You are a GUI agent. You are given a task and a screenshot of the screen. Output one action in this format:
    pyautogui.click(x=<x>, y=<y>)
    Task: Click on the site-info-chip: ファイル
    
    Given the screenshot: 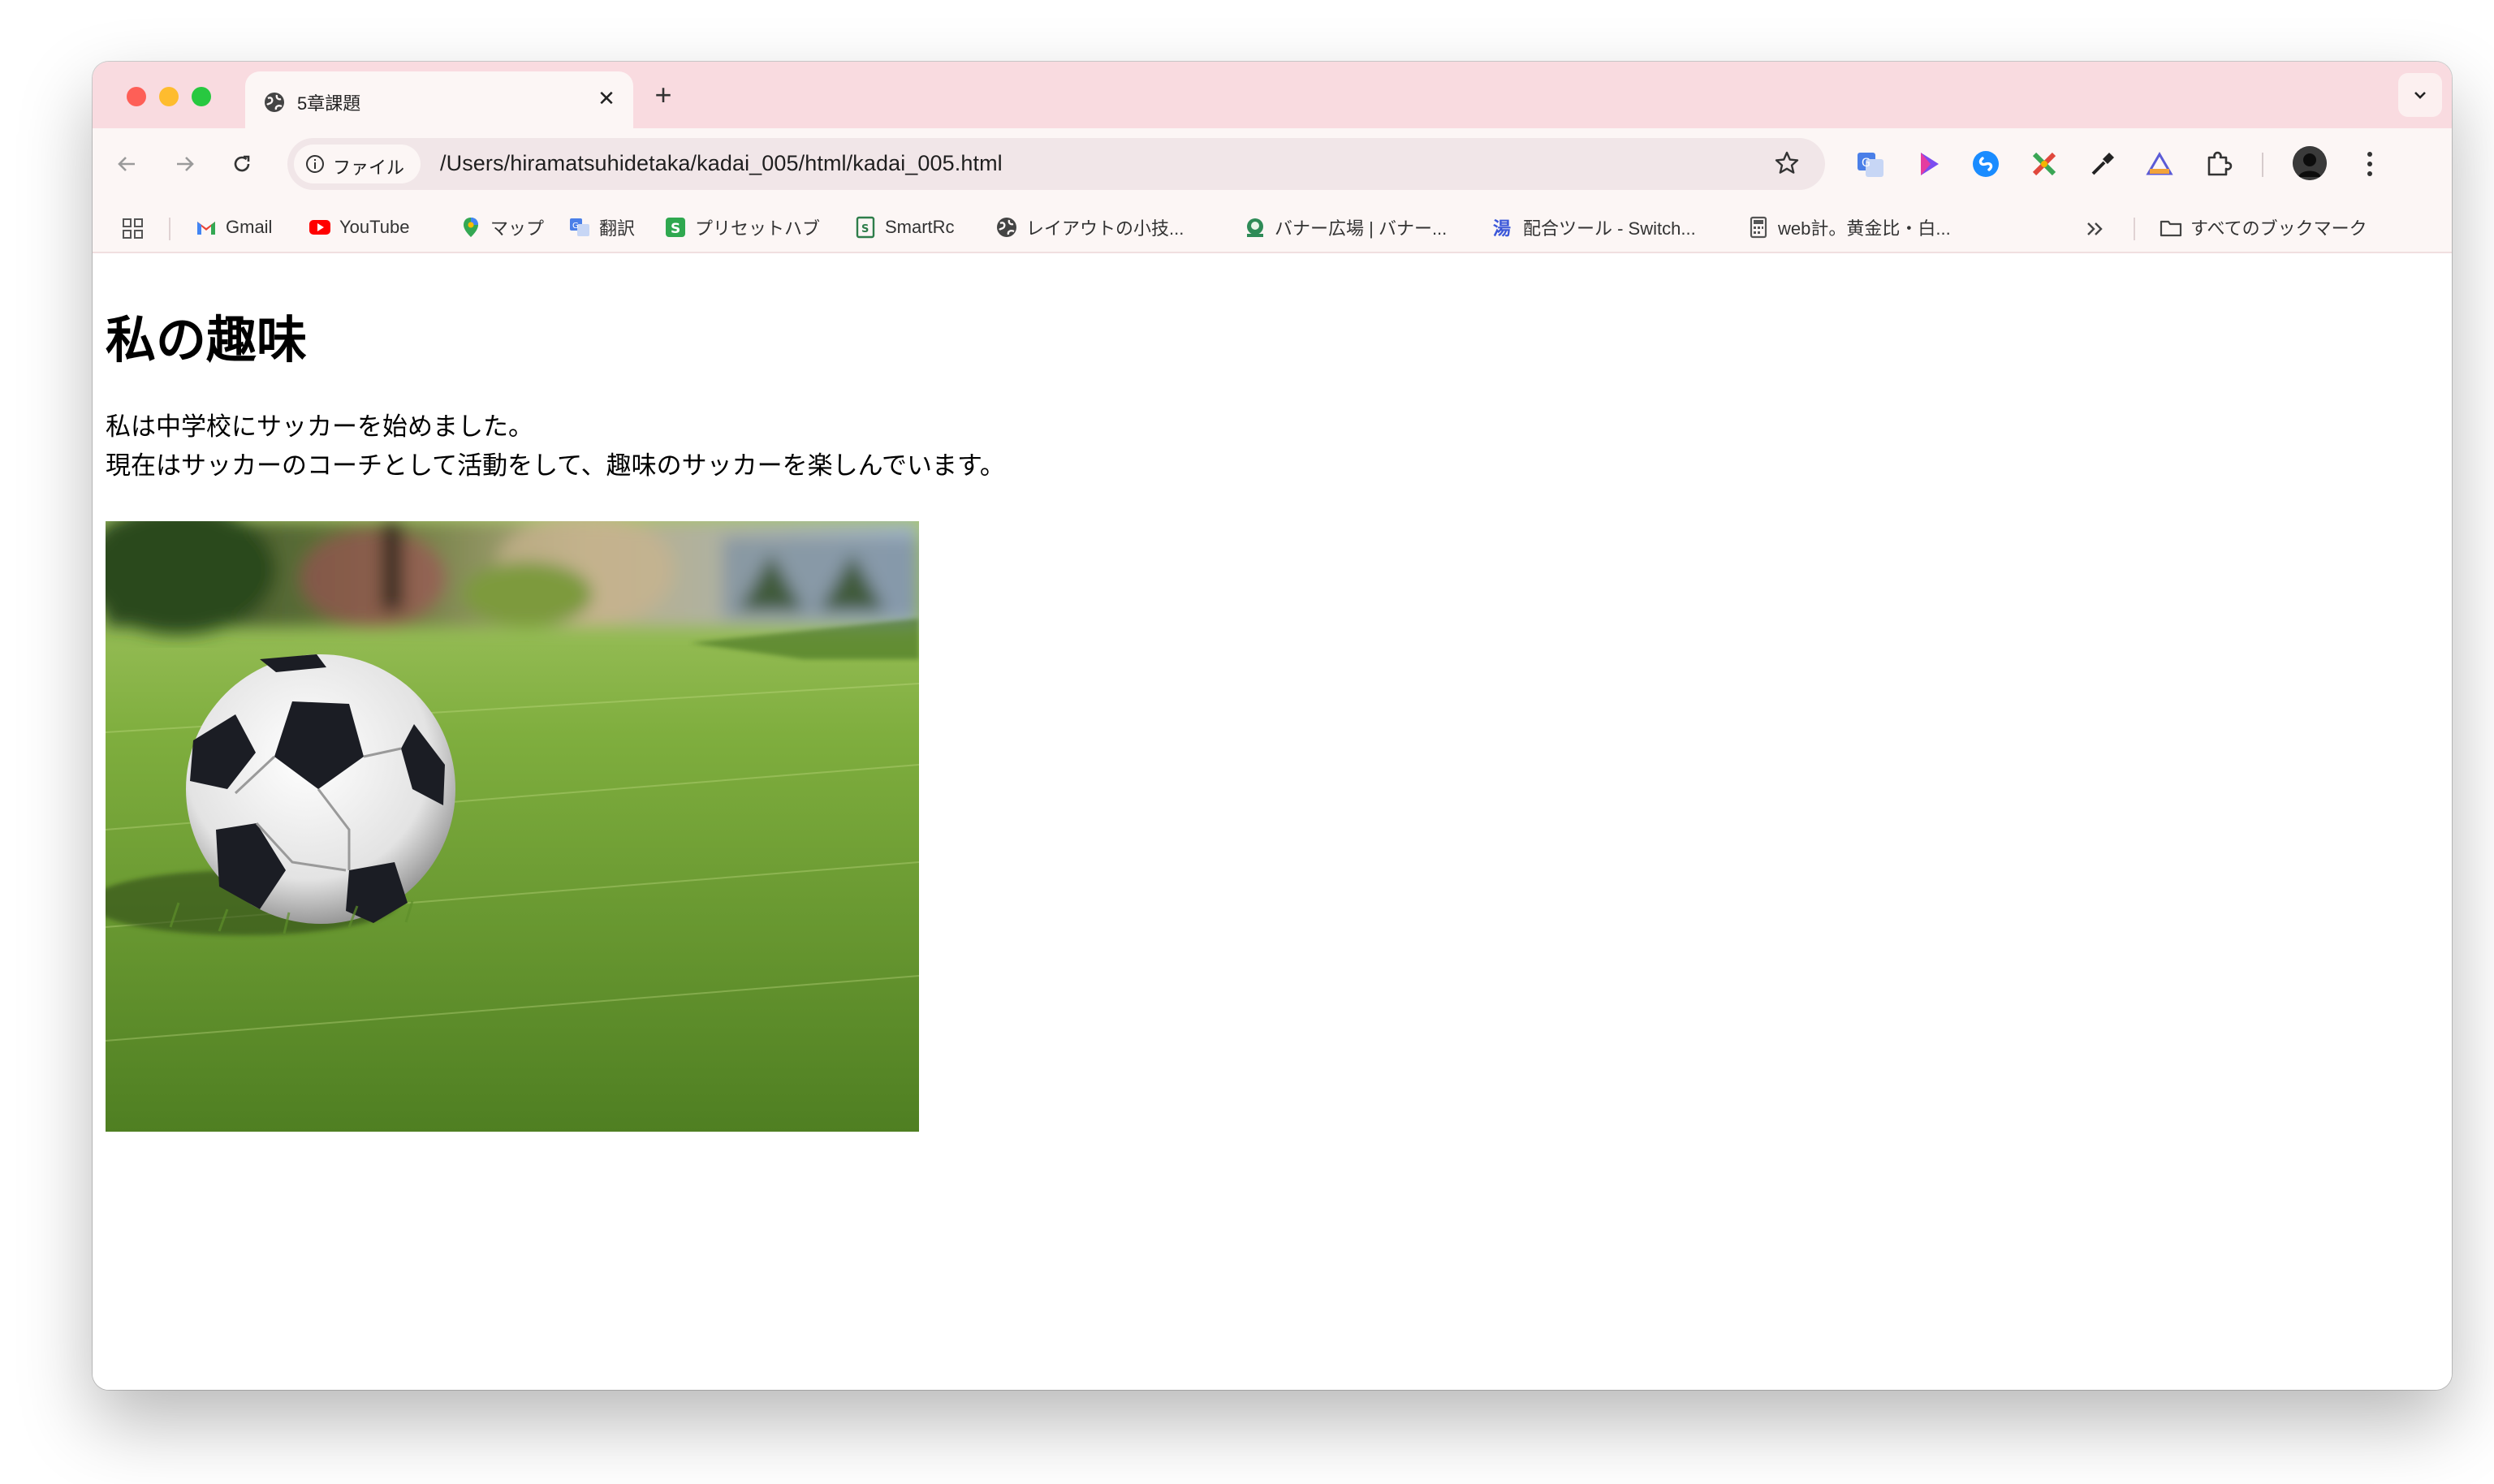 What is the action you would take?
    pyautogui.click(x=357, y=164)
    